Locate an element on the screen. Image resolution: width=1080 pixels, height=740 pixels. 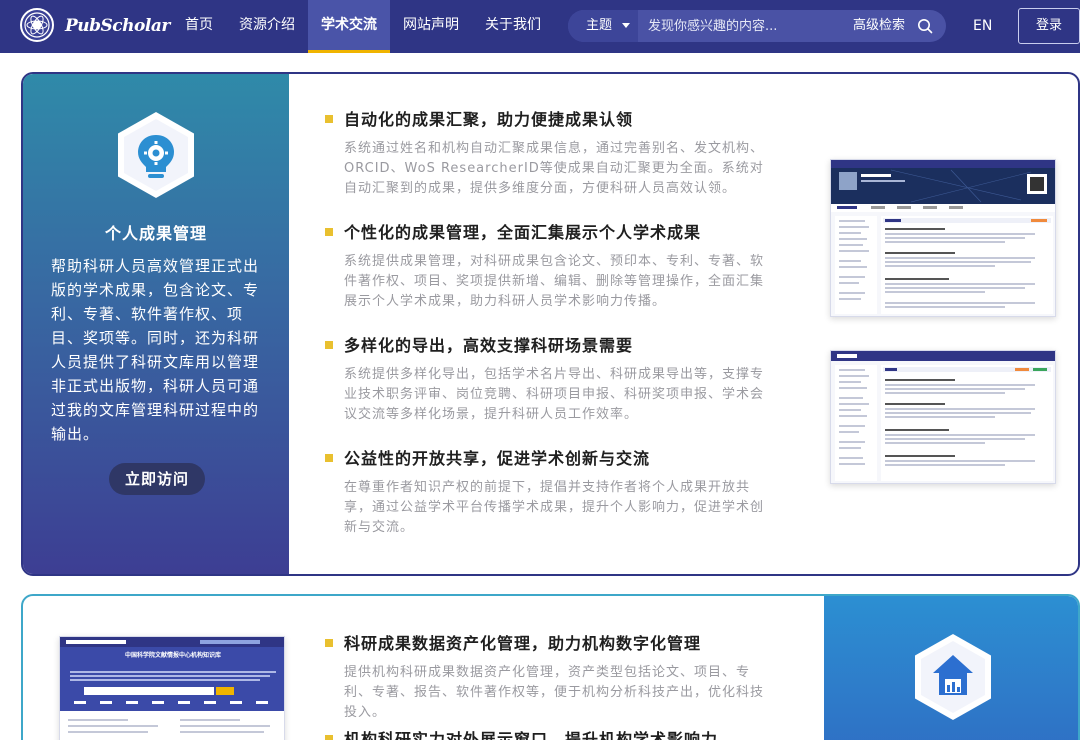
nav-statement: 网站声明 is located at coordinates (431, 26).